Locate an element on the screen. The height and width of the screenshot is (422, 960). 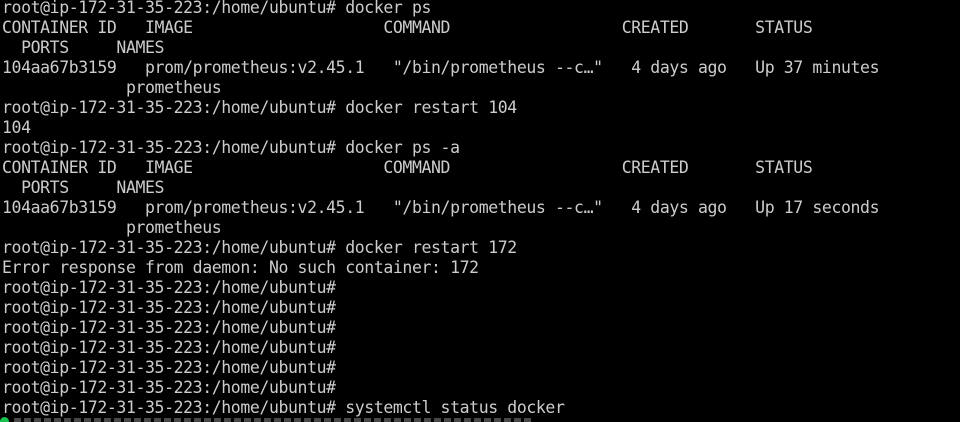
truncated-output-line is located at coordinates (274, 420).